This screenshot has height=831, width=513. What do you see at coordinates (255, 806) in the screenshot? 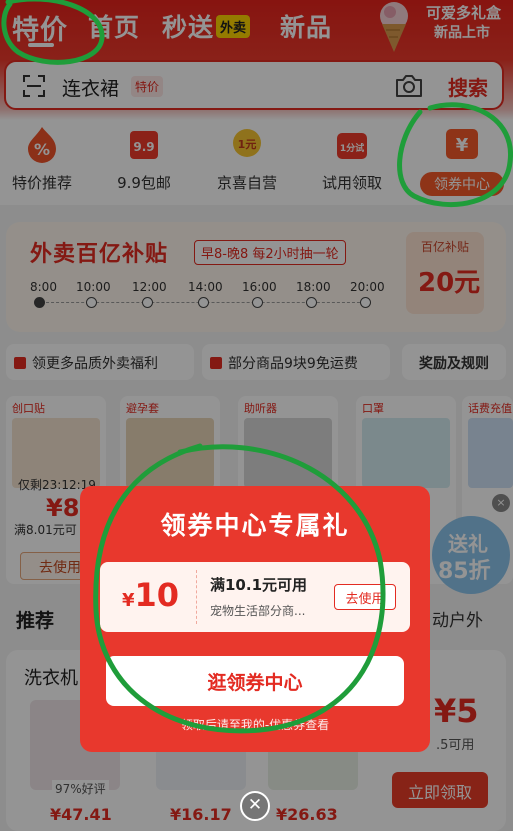
I see `modal-close-icon: ✕` at bounding box center [255, 806].